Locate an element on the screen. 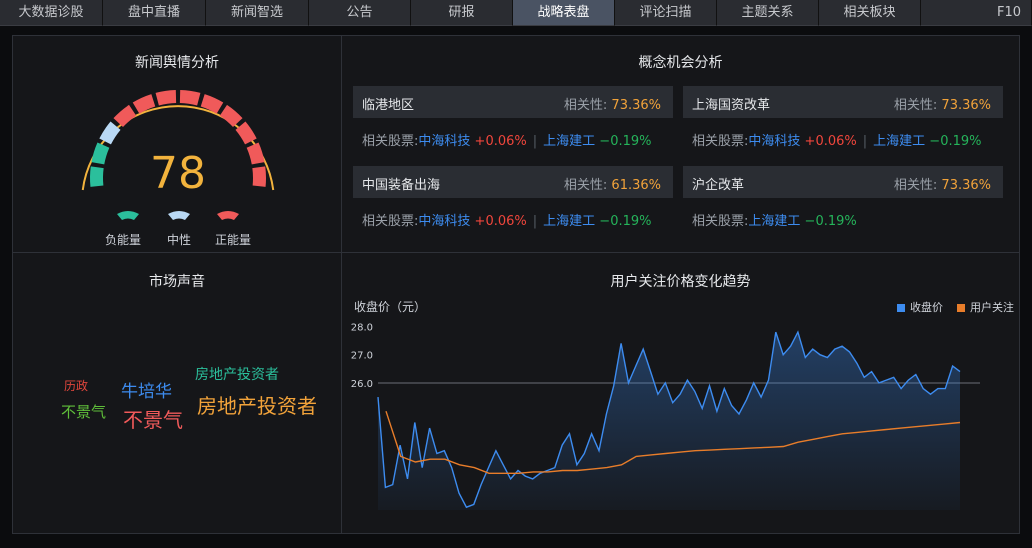  neutral-label: 中性 is located at coordinates (179, 240).